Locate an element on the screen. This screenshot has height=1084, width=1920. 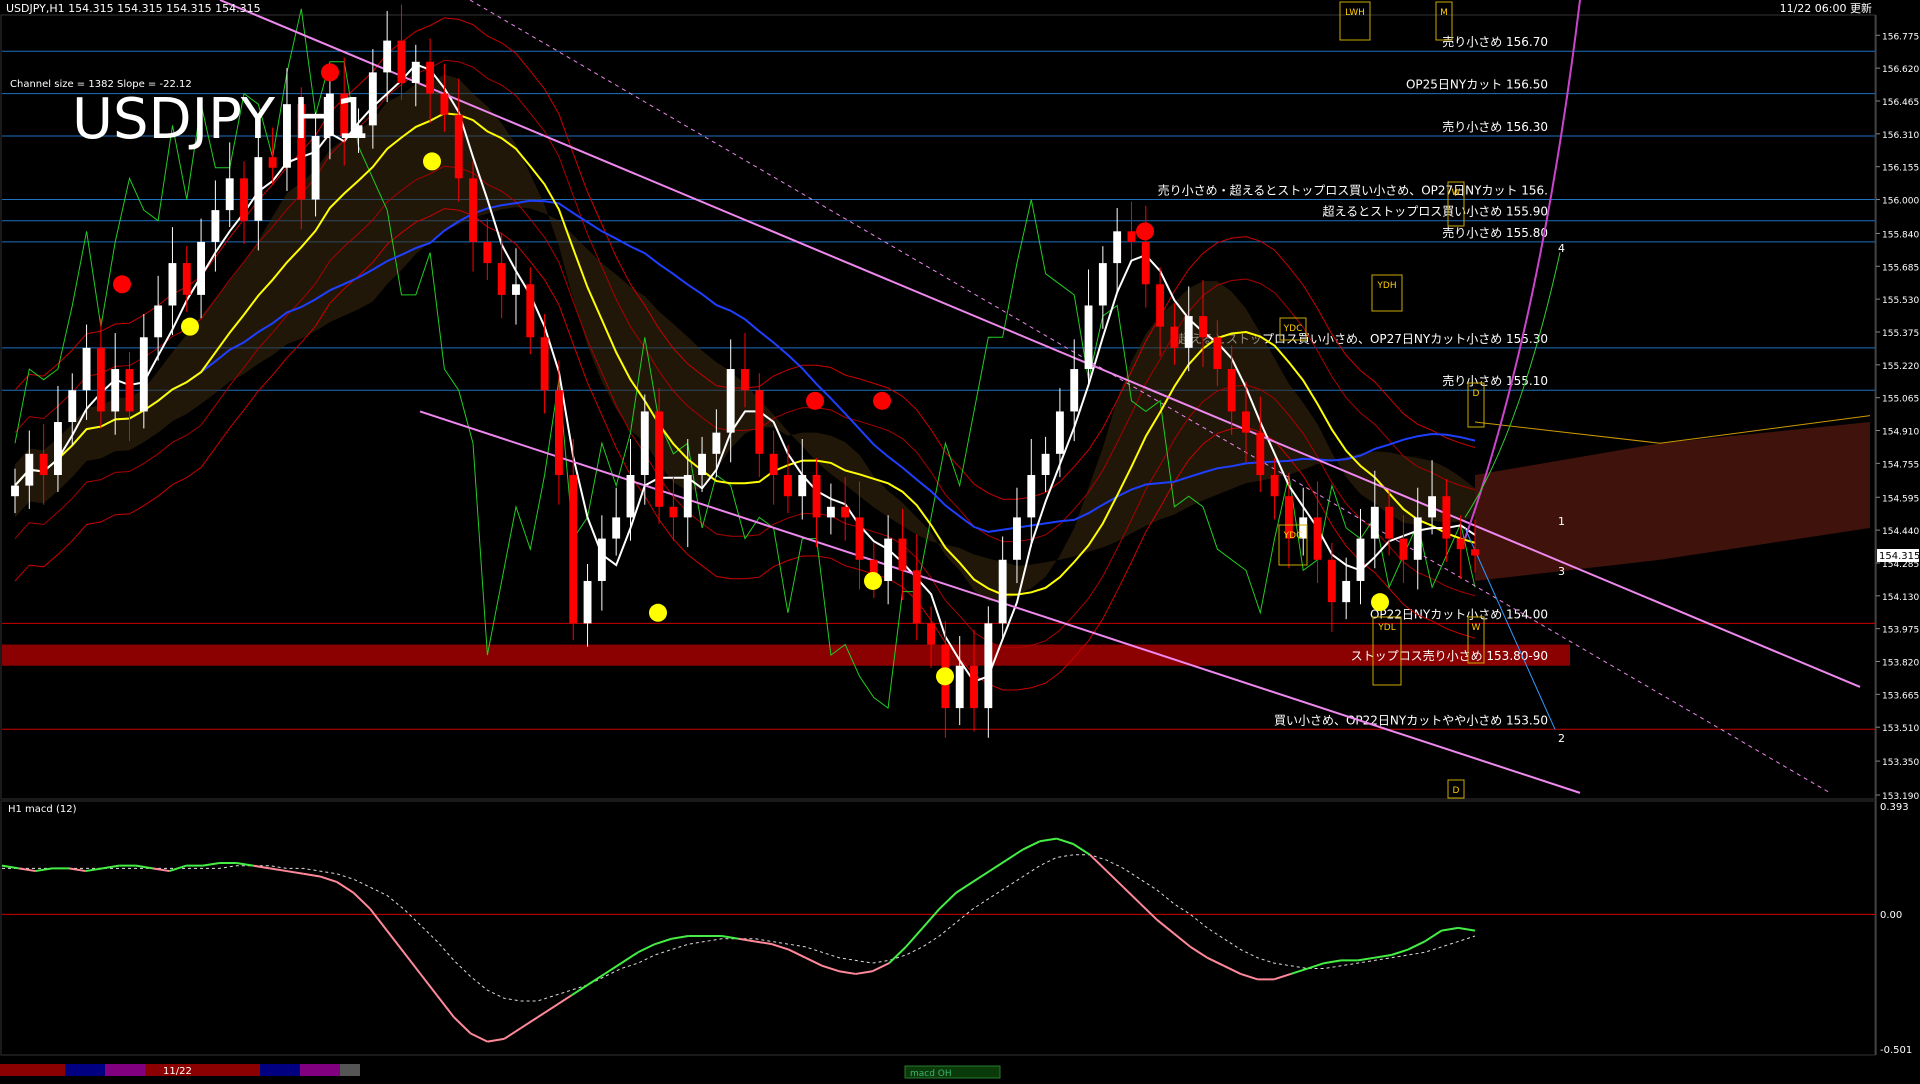
price-tick-label: 153.190 is located at coordinates (1900, 797).